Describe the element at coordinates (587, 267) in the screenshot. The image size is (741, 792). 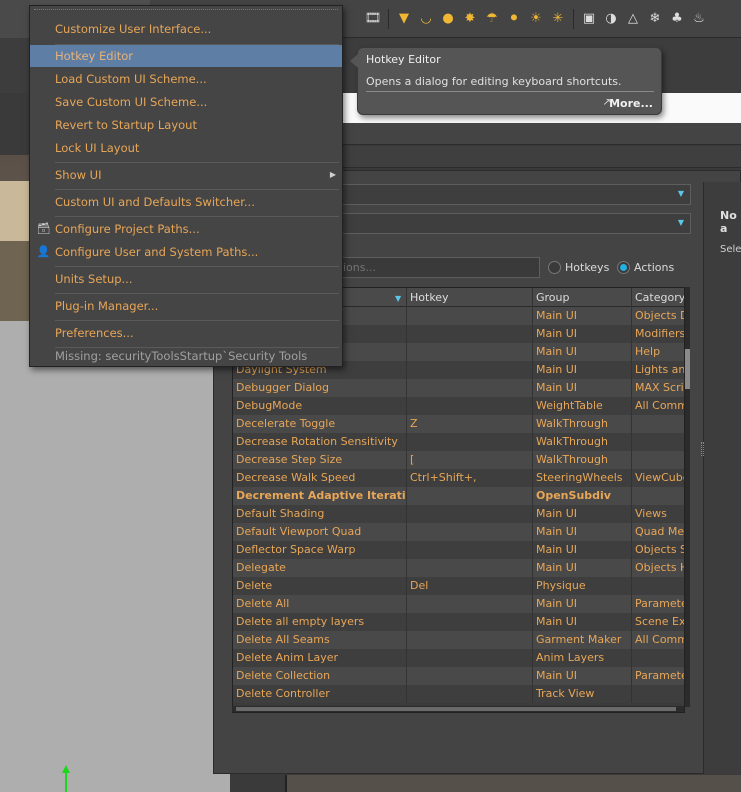
I see `hotkeys-radio-label: Hotkeys` at that location.